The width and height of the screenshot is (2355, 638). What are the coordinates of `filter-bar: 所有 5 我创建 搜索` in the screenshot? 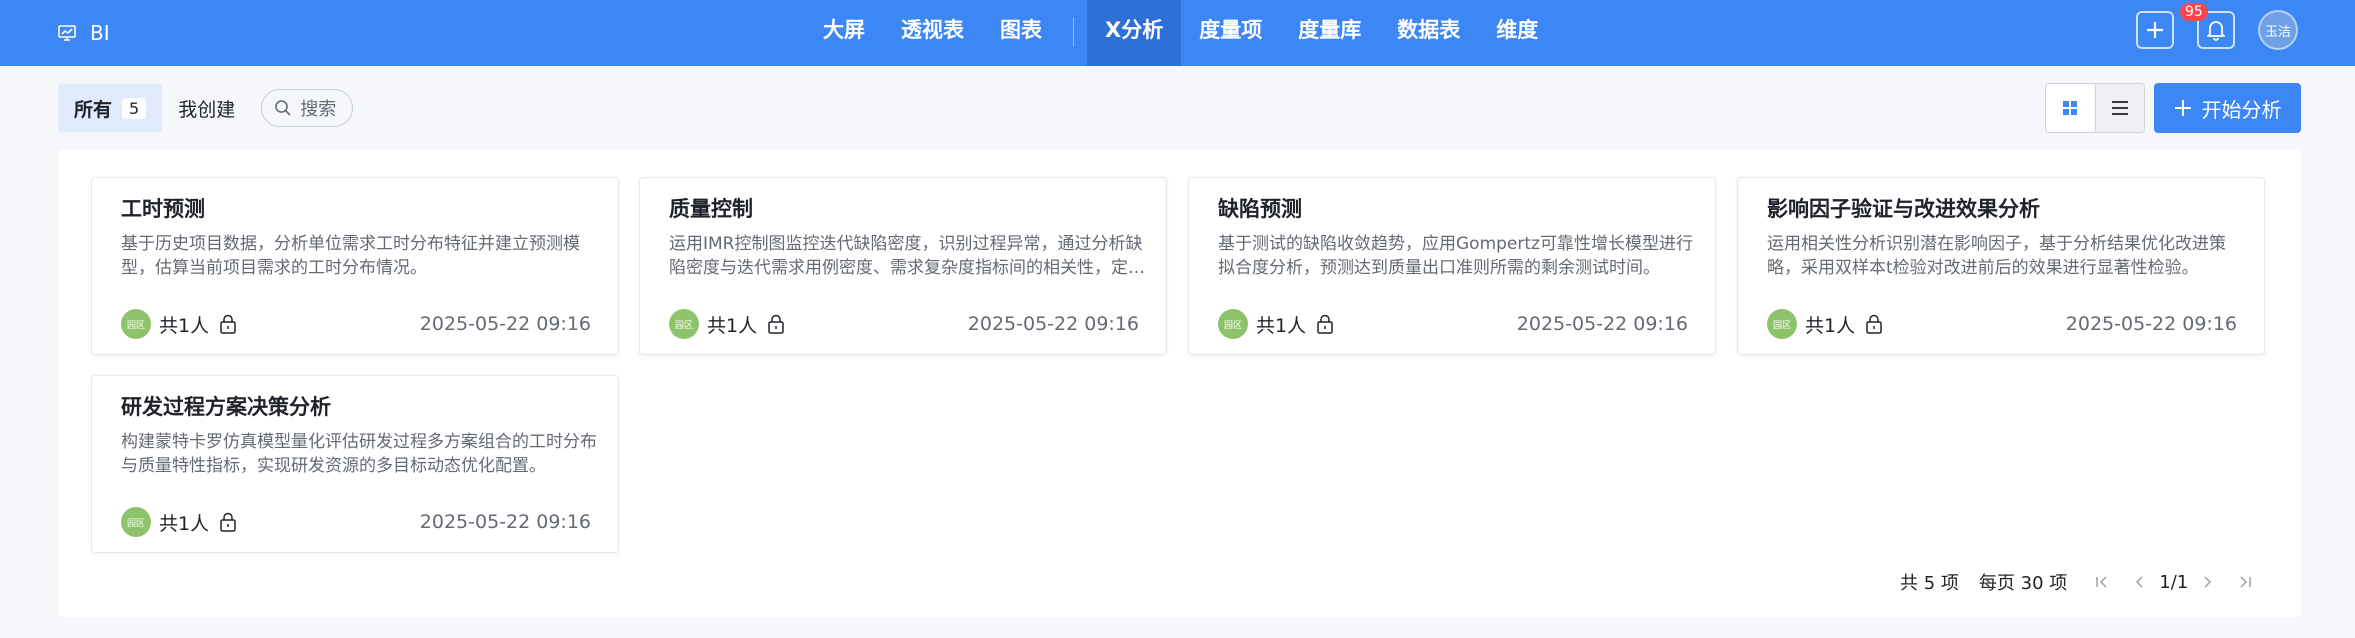 It's located at (206, 108).